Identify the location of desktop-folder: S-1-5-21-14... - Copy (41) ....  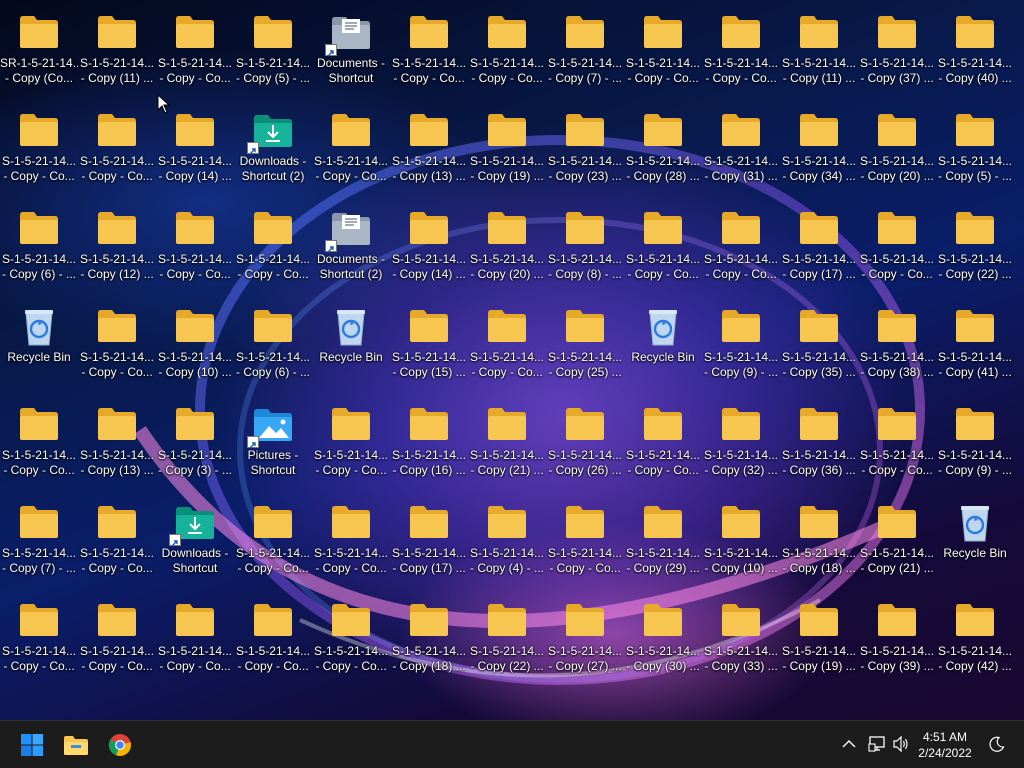
(975, 344).